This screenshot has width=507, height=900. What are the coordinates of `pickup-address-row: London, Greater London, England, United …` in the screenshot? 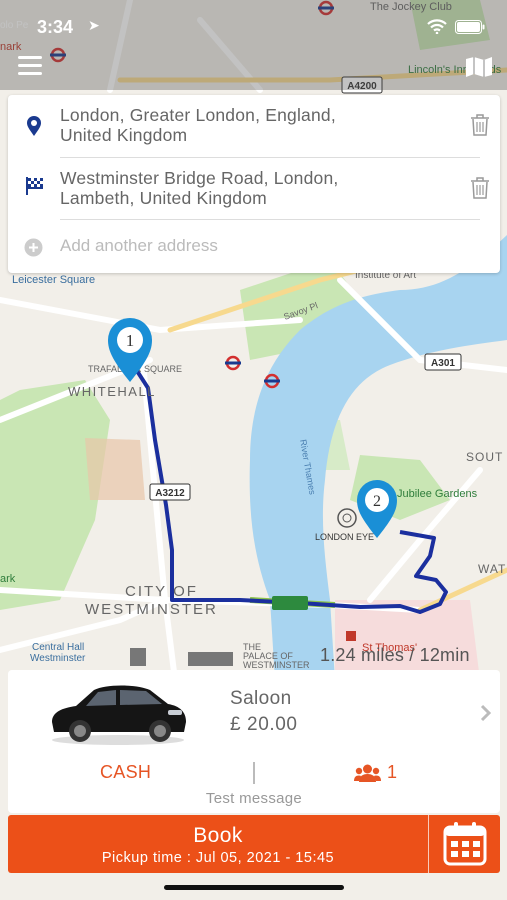 It's located at (254, 126).